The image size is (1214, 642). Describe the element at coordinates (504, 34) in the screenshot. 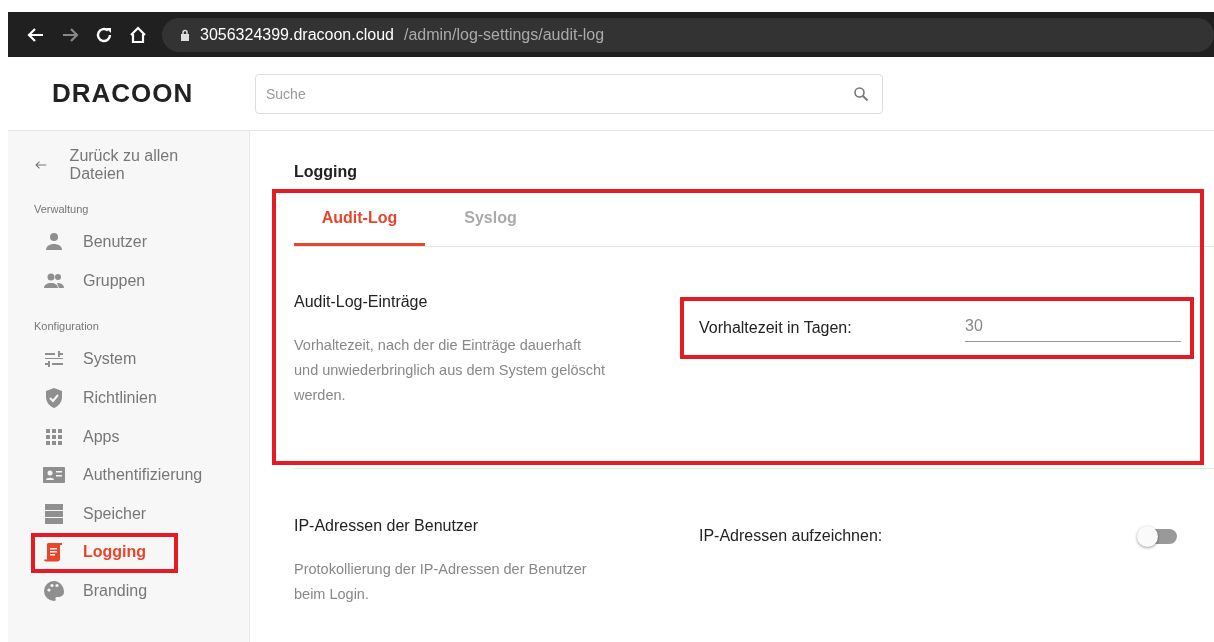

I see `url-path: /admin/log-settings/audit-log` at that location.